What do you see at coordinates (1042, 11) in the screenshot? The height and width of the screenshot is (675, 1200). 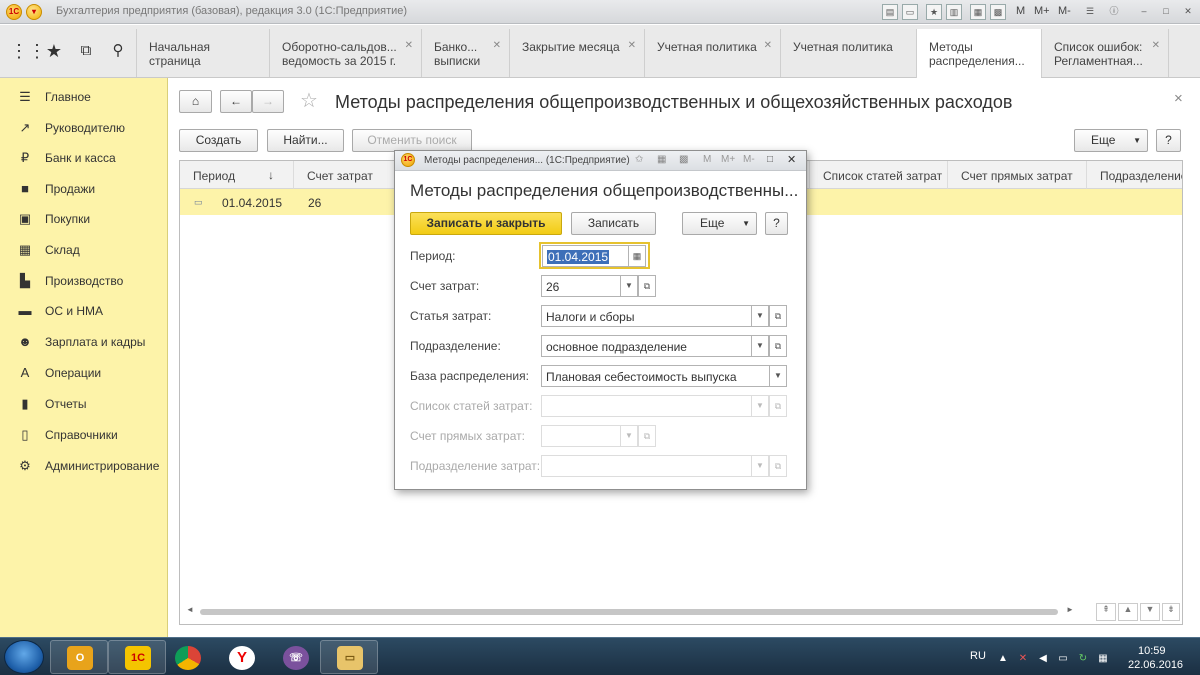 I see `memory-plus-button: M+` at bounding box center [1042, 11].